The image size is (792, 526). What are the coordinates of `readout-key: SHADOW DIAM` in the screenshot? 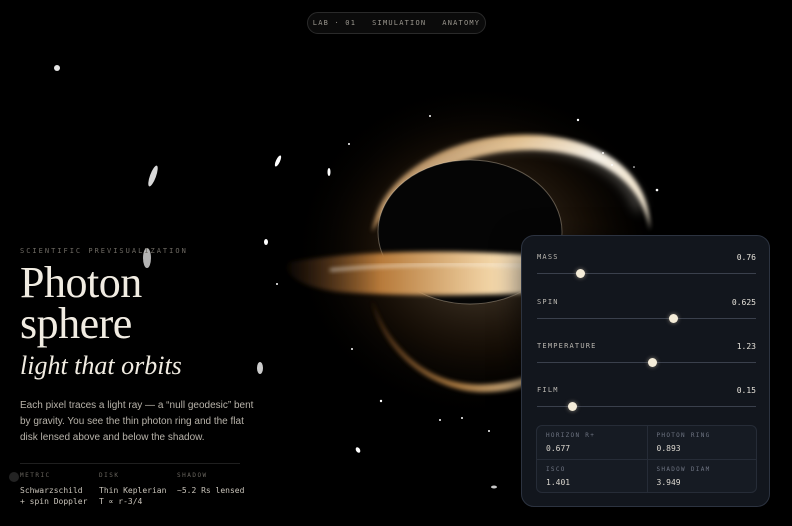 It's located at (683, 469).